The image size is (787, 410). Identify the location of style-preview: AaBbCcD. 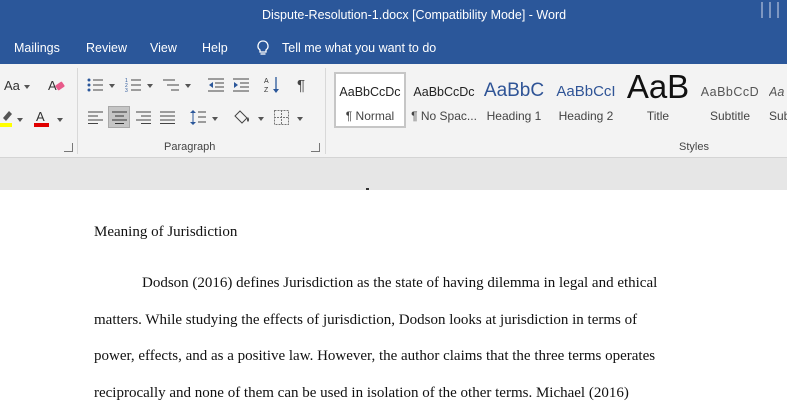
(730, 92).